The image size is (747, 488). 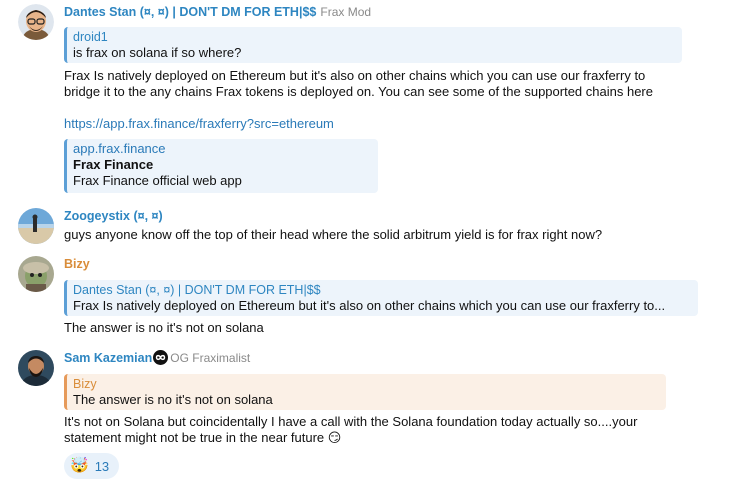 I want to click on exploding-head-emoji-icon: 🤯, so click(x=79, y=465).